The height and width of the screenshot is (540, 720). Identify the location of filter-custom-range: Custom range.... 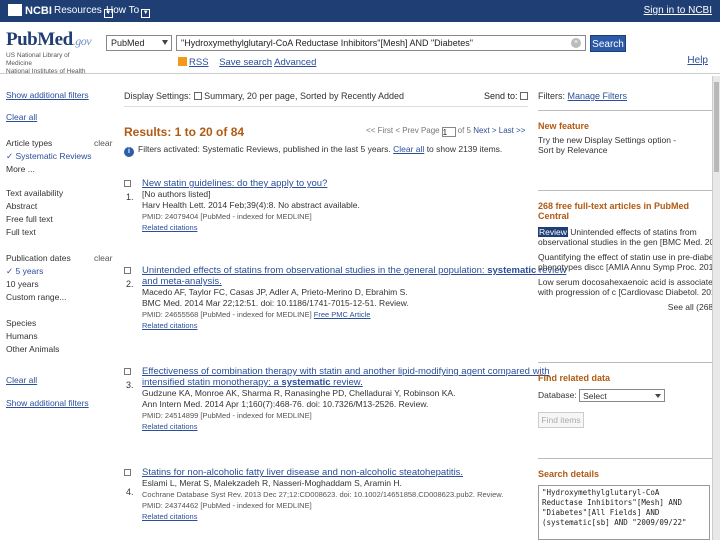
(36, 297).